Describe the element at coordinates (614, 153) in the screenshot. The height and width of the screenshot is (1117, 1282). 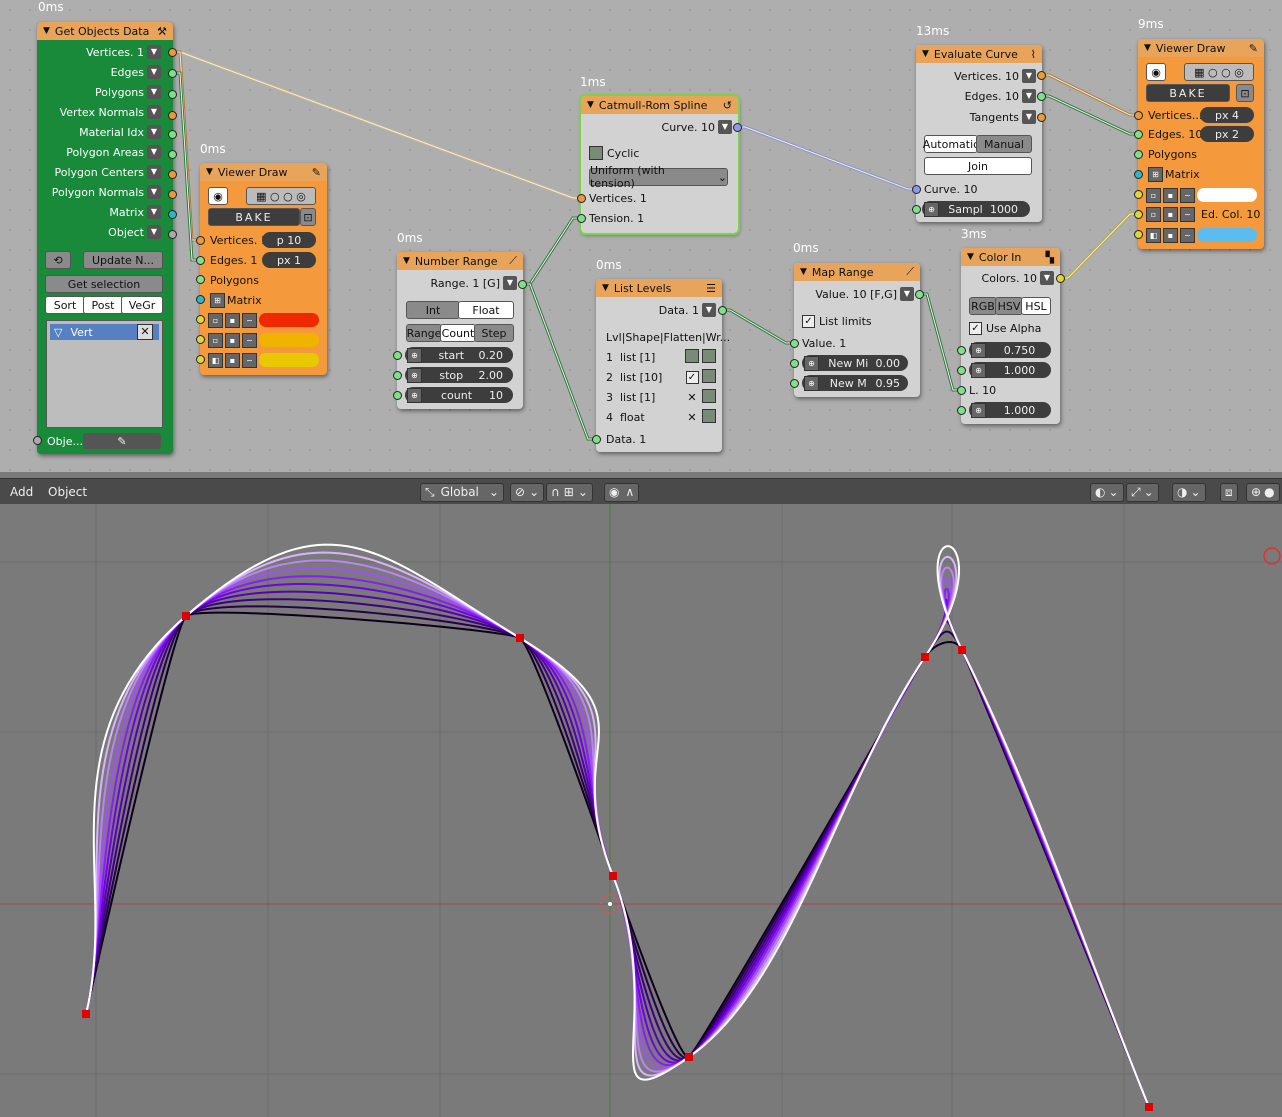
I see `cyclic-toggle: Cyclic` at that location.